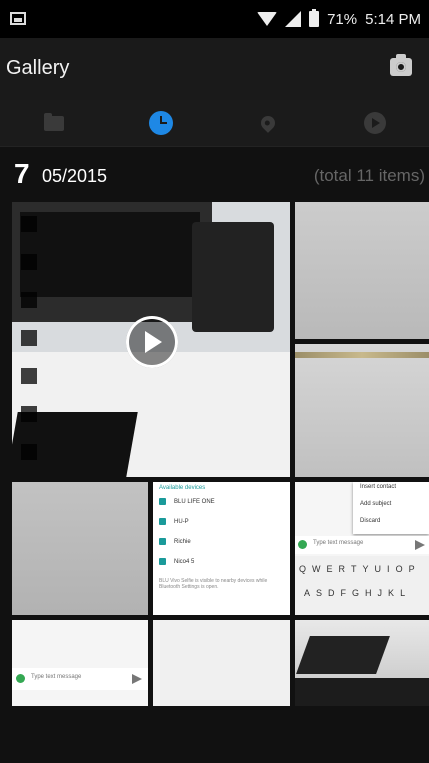  What do you see at coordinates (194, 501) in the screenshot?
I see `device-label: BLU LIFE ONE` at bounding box center [194, 501].